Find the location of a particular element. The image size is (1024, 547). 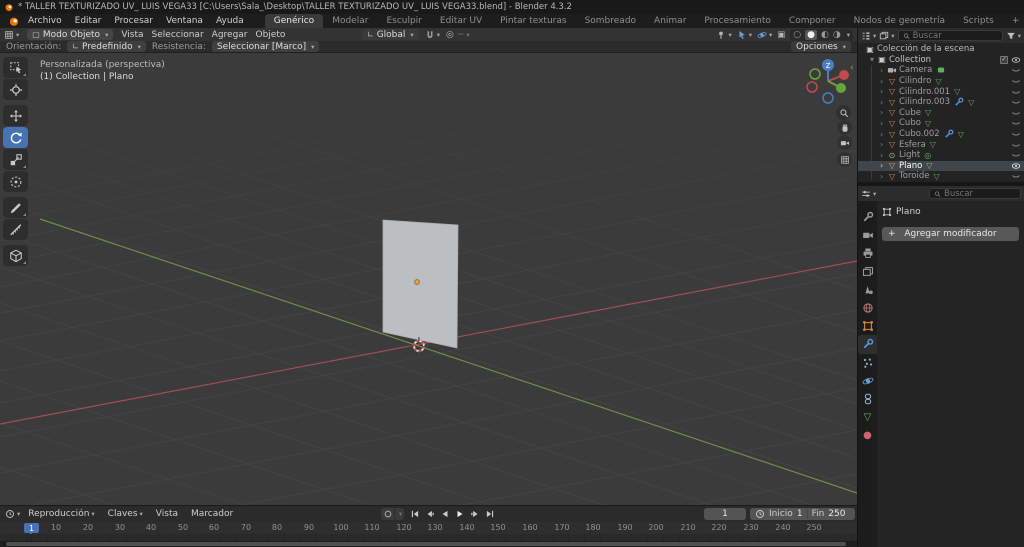

workspace-tab-editar-uv: Editar UV is located at coordinates (461, 21).